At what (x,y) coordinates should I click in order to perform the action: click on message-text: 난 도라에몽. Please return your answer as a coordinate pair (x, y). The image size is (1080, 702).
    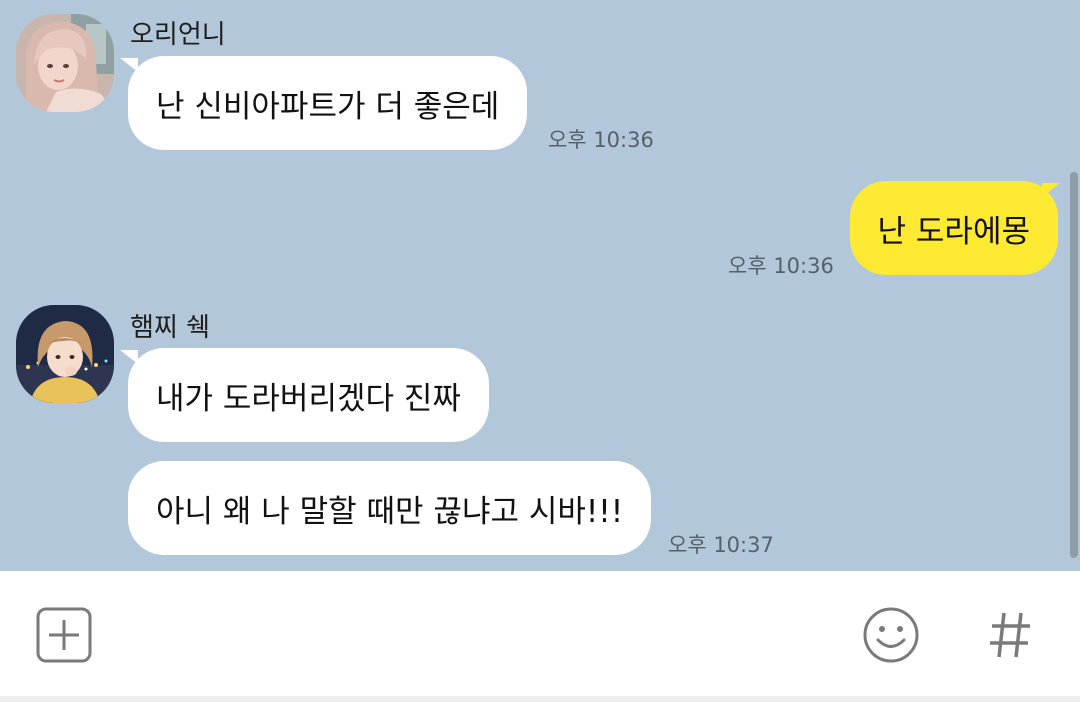
    Looking at the image, I should click on (953, 231).